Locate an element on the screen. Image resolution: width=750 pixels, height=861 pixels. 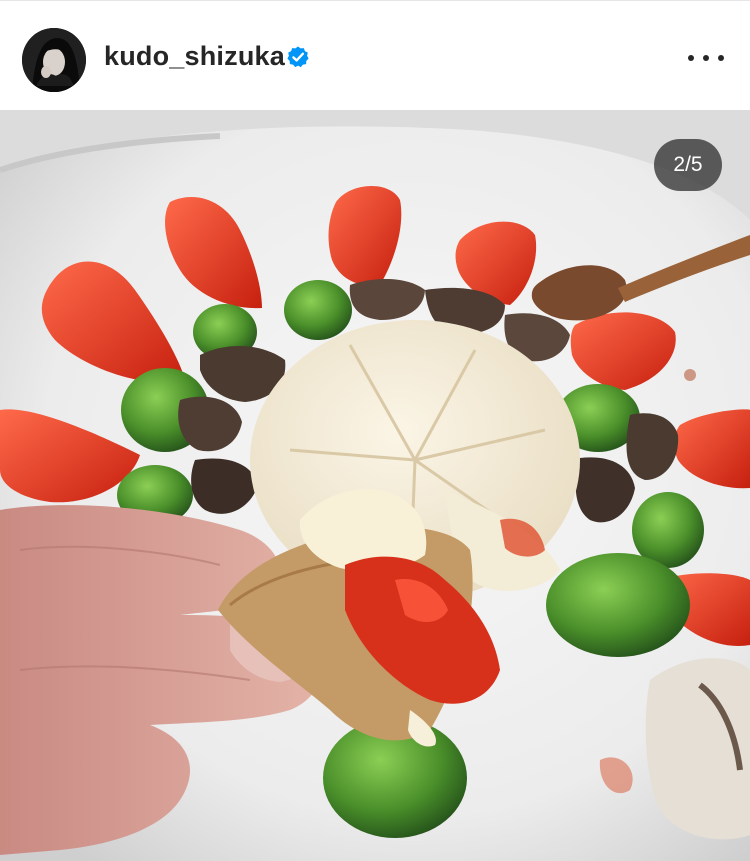
profile-avatar is located at coordinates (54, 60).